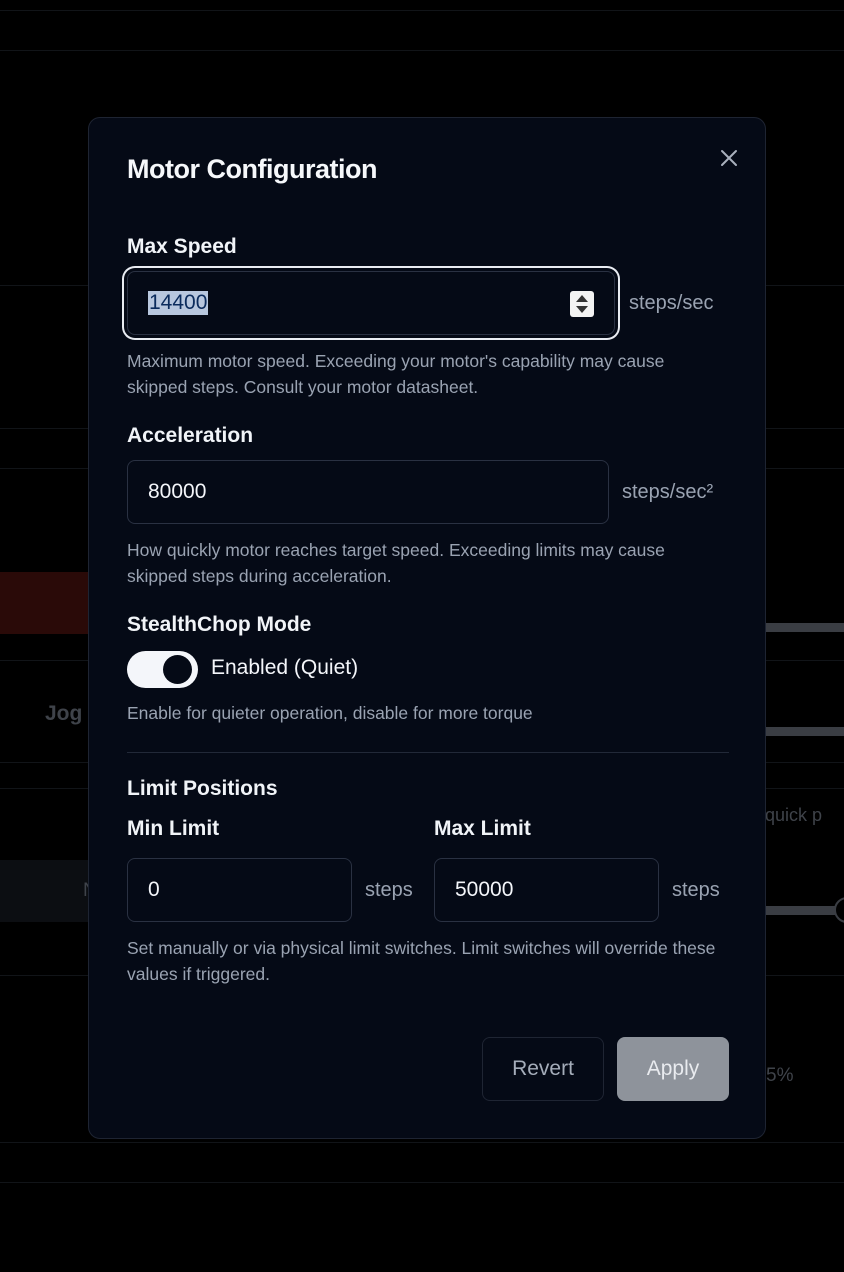  What do you see at coordinates (546, 890) in the screenshot?
I see `max-limit-input: 50000` at bounding box center [546, 890].